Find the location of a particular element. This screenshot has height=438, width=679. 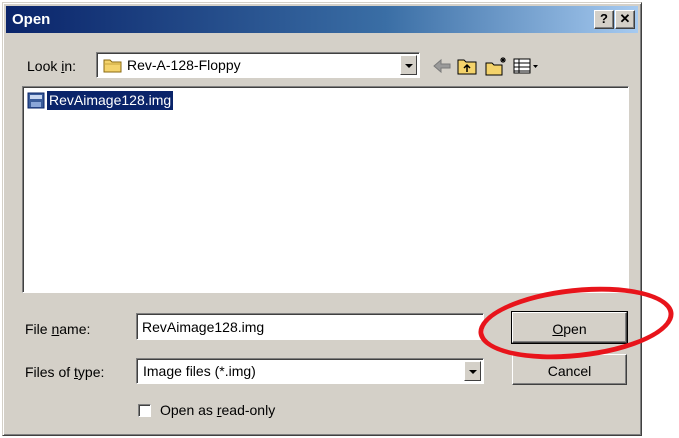

look-in-dropdown-button is located at coordinates (408, 65).